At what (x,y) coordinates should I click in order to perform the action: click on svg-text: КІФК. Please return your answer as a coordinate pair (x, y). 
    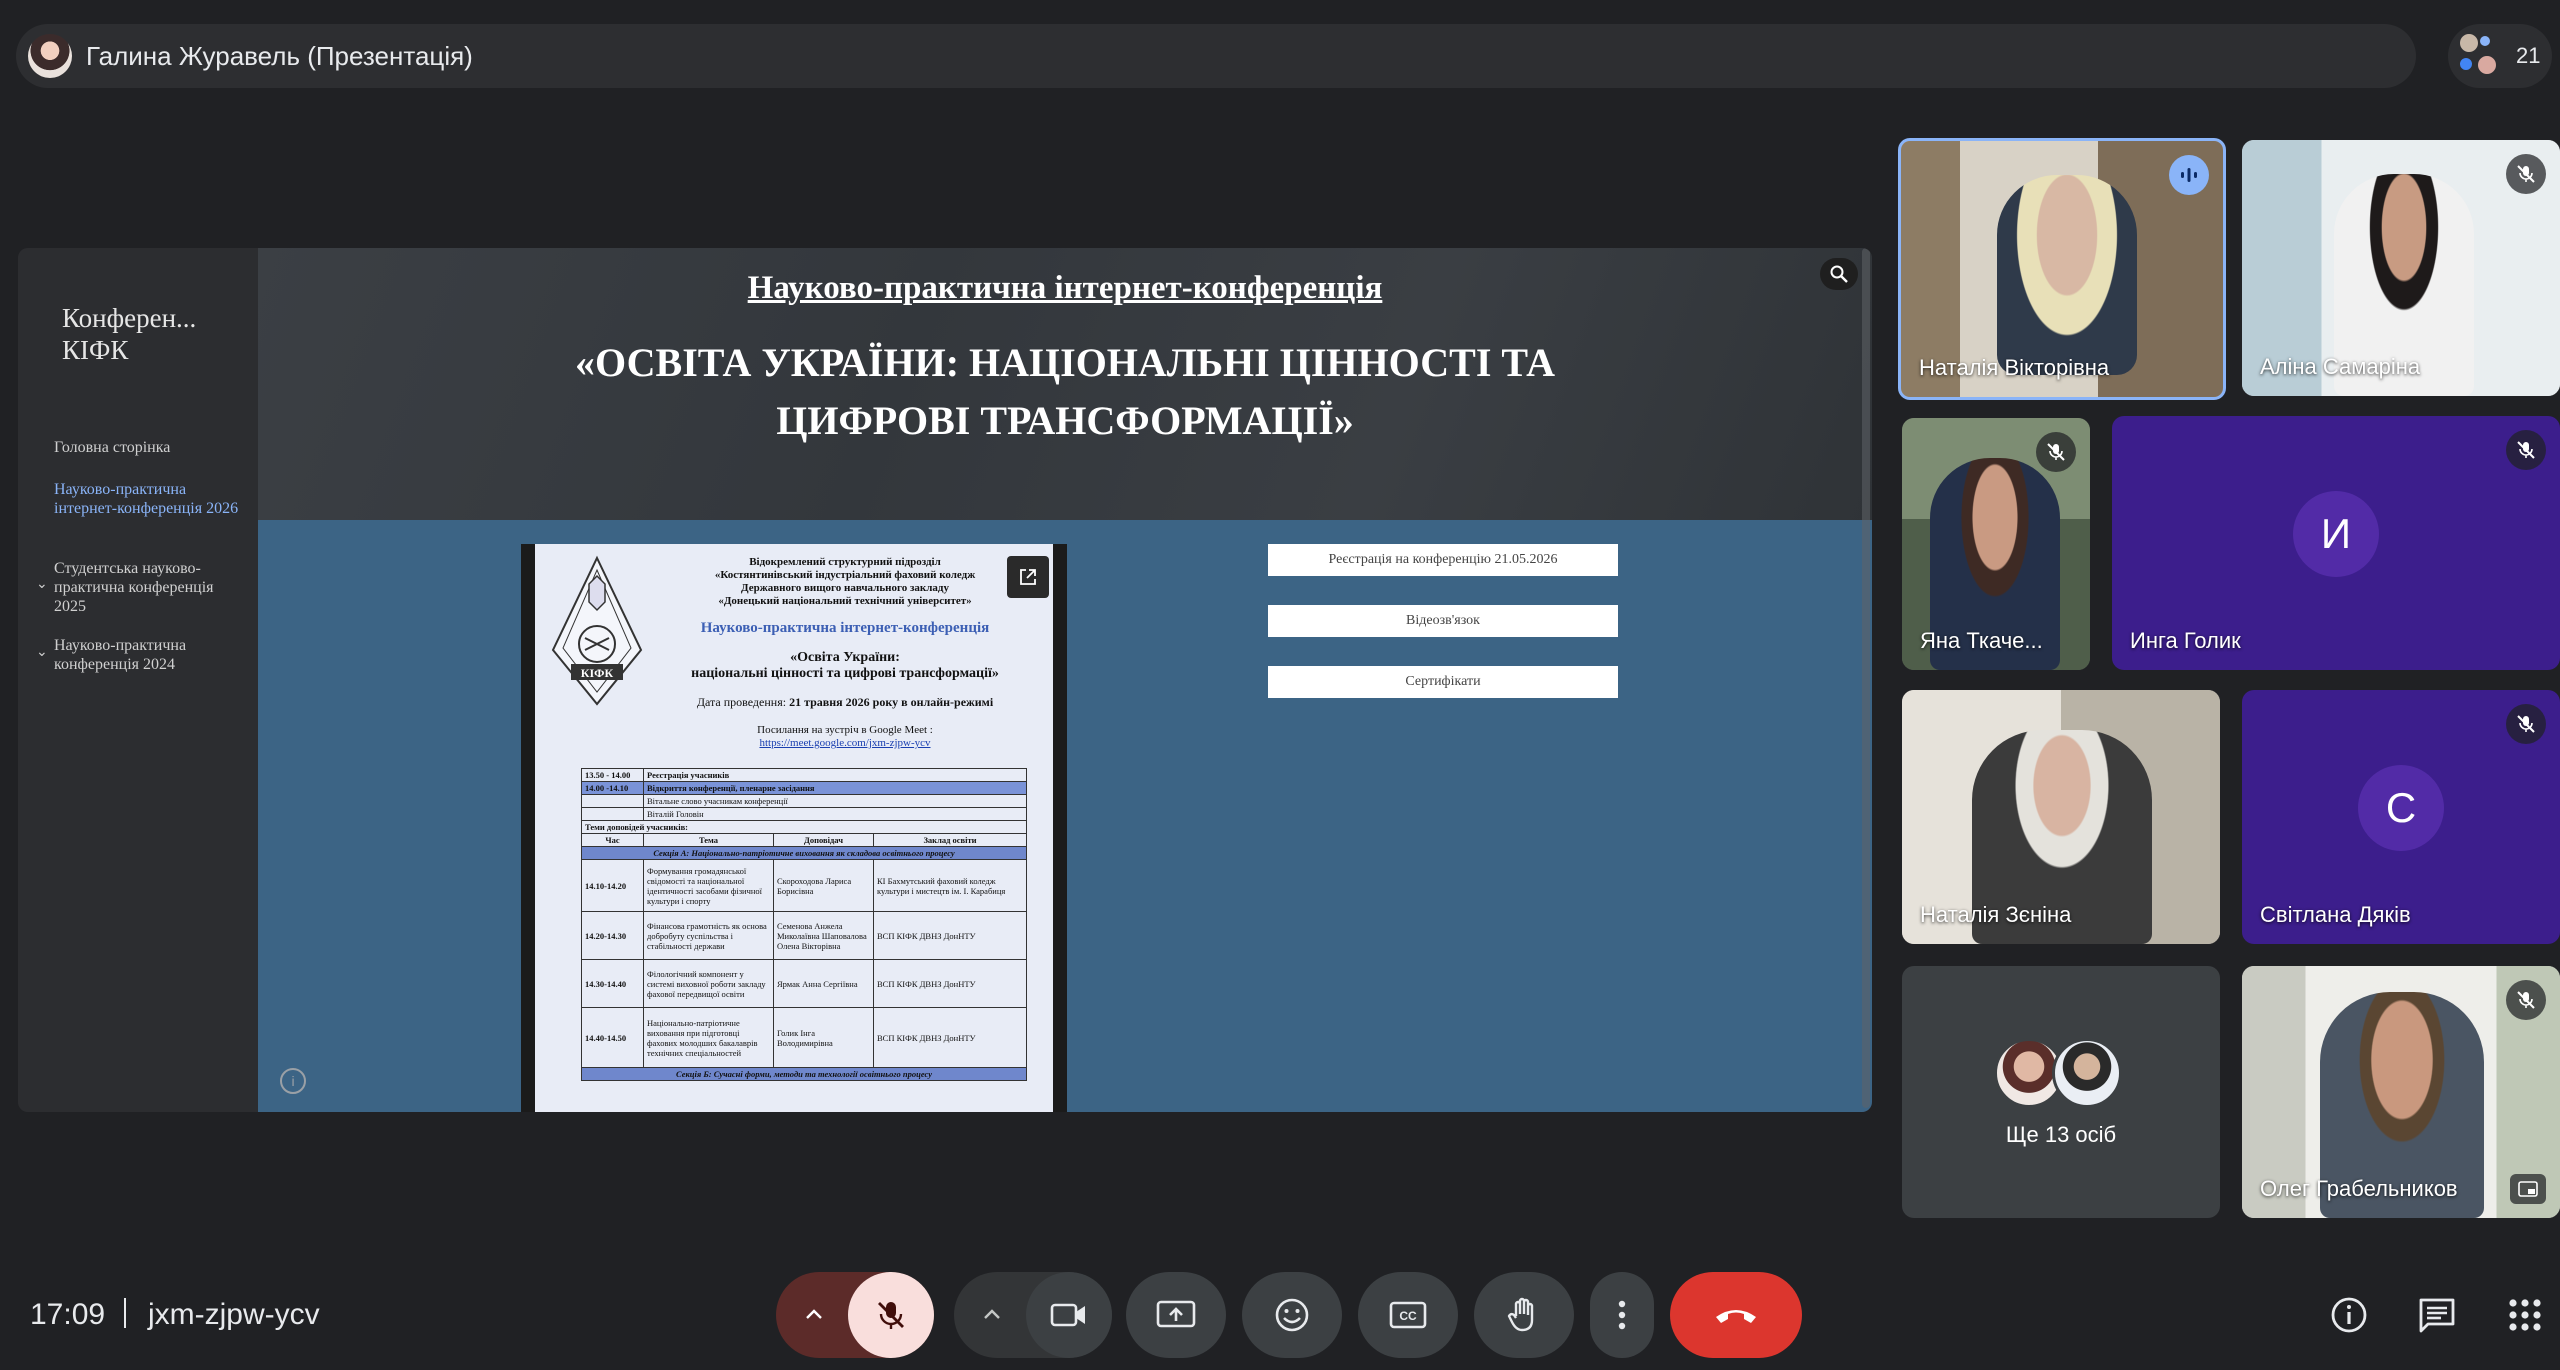
    Looking at the image, I should click on (597, 673).